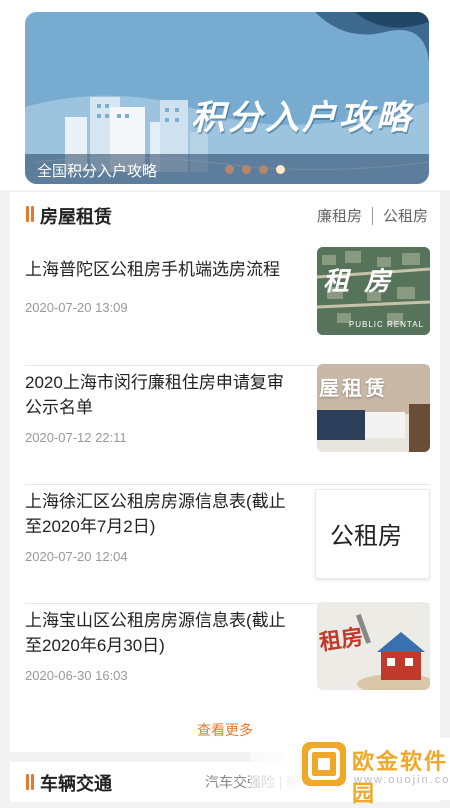 Image resolution: width=450 pixels, height=808 pixels. I want to click on section-title: 房屋租赁, so click(76, 217).